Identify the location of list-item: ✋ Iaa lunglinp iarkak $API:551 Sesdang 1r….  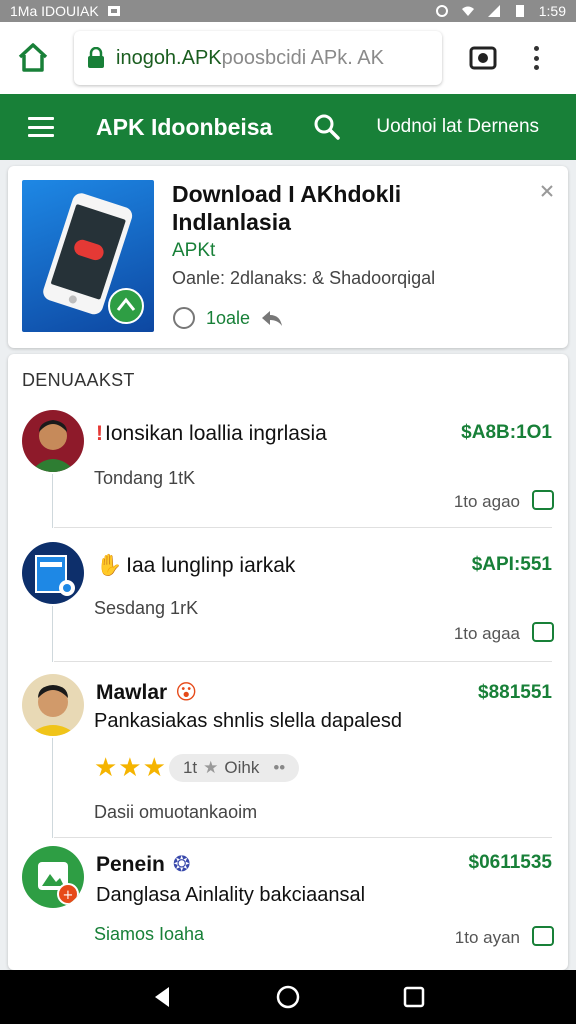
(288, 598).